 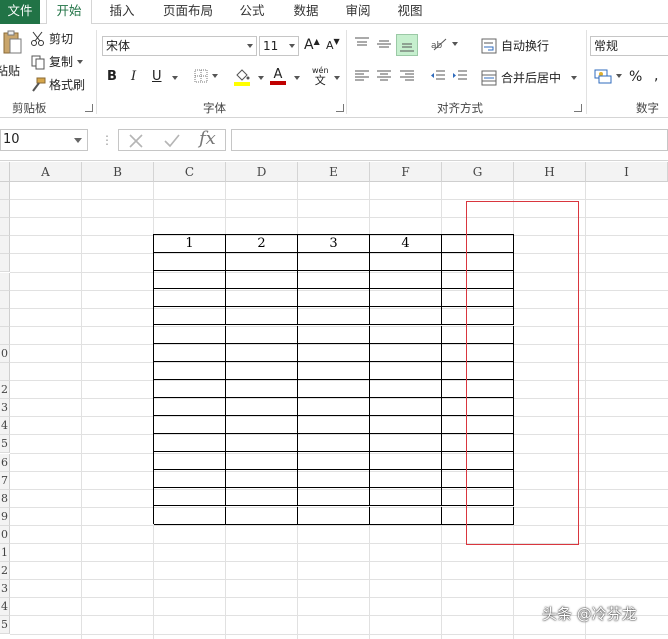 What do you see at coordinates (460, 76) in the screenshot?
I see `increase-indent-button` at bounding box center [460, 76].